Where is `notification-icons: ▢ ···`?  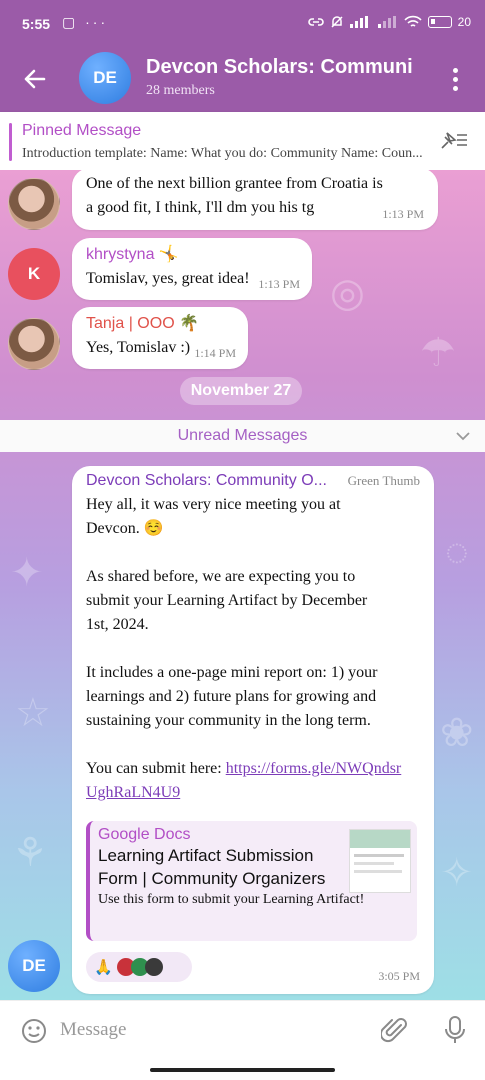
notification-icons: ▢ ··· is located at coordinates (85, 22).